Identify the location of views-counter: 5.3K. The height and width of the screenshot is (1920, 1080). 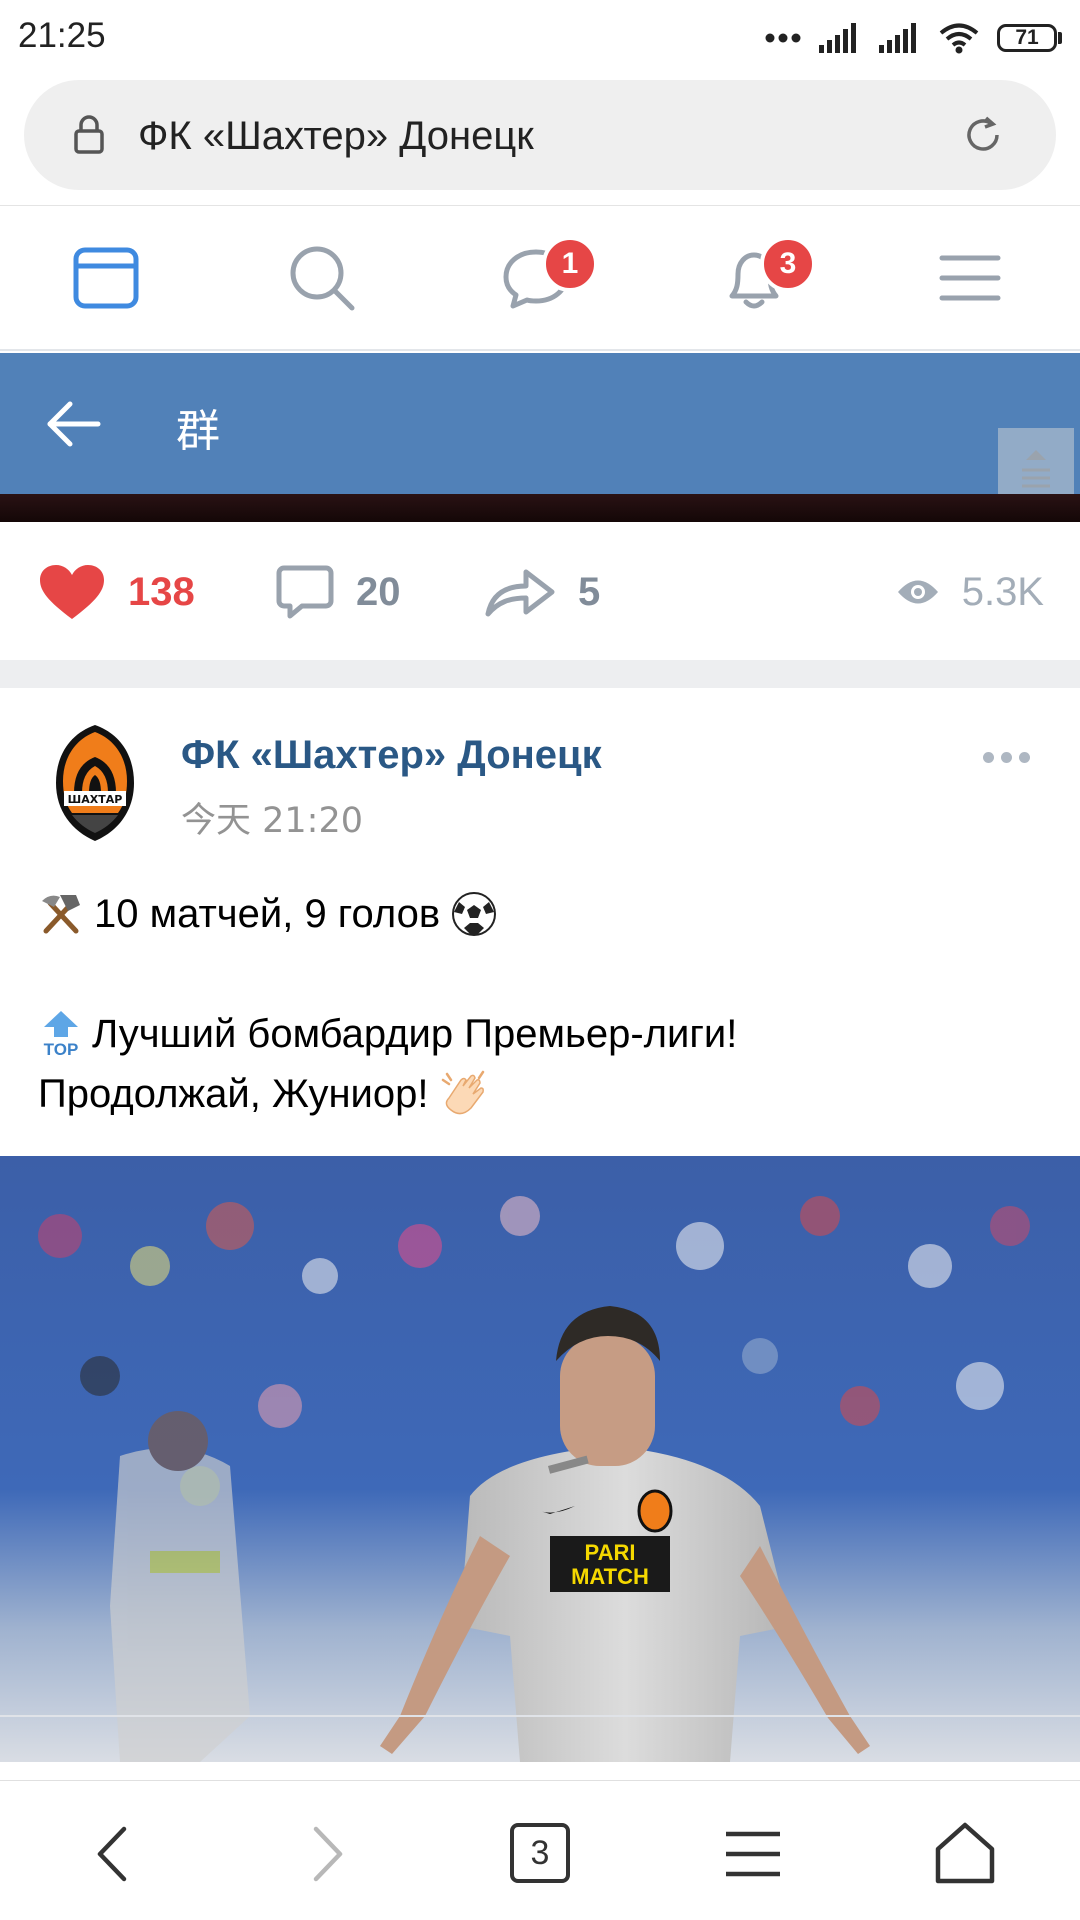
(970, 592).